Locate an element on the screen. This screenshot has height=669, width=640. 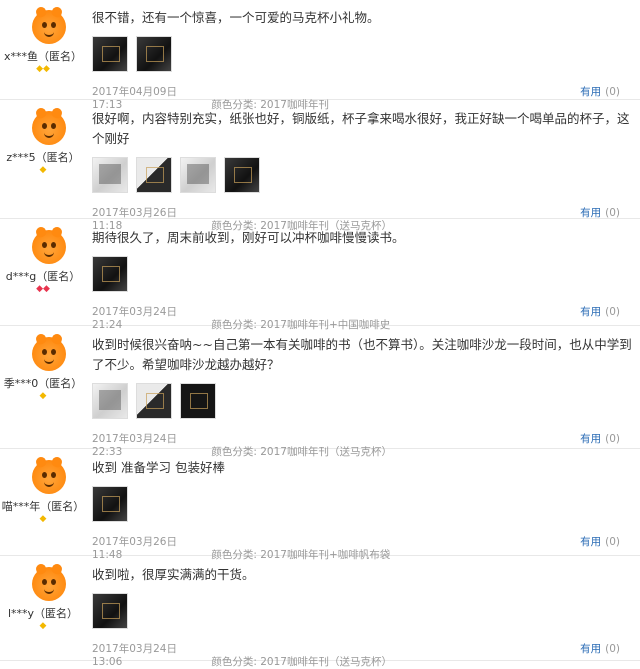
review-text: 收到 准备学习 包装好棒 is located at coordinates (158, 467).